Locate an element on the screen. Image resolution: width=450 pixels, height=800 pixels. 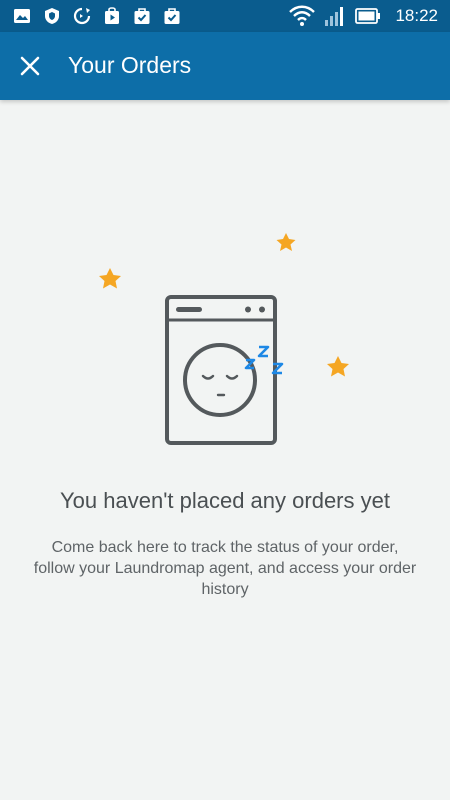
empty-state-title: You haven't placed any orders yet is located at coordinates (225, 500).